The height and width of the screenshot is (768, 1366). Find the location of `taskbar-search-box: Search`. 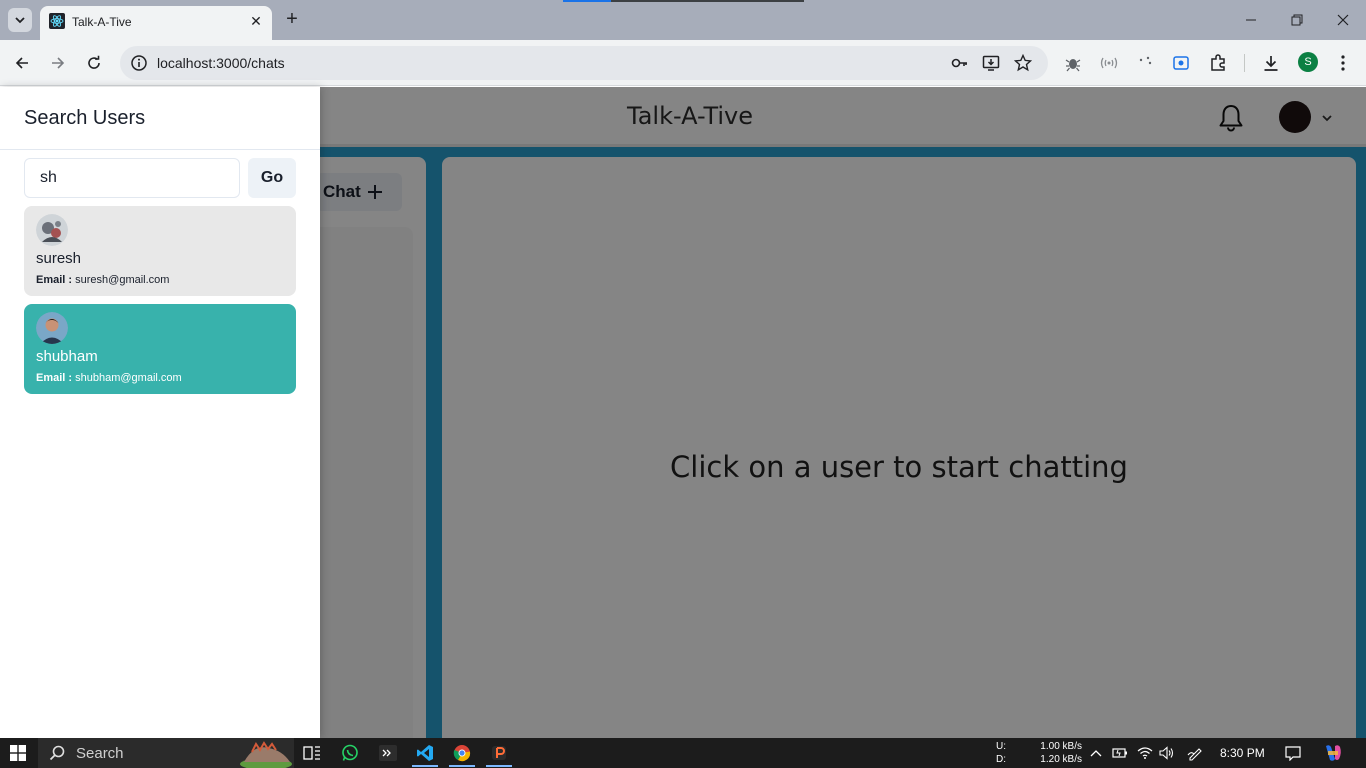

taskbar-search-box: Search is located at coordinates (166, 753).